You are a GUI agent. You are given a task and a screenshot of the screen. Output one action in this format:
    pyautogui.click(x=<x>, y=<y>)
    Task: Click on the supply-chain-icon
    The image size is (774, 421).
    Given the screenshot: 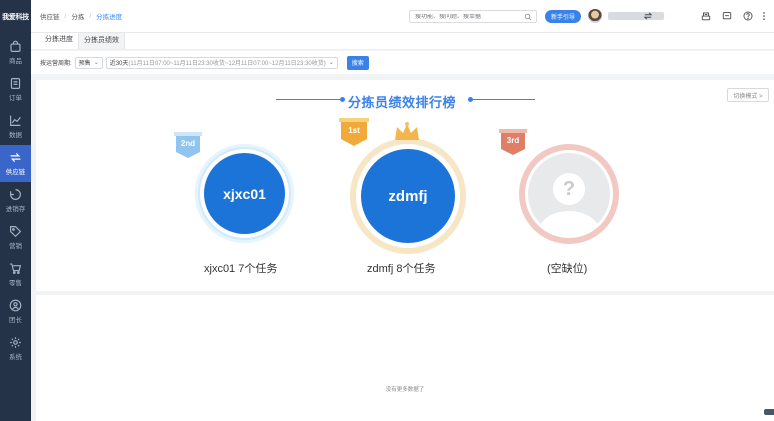 What is the action you would take?
    pyautogui.click(x=15, y=157)
    